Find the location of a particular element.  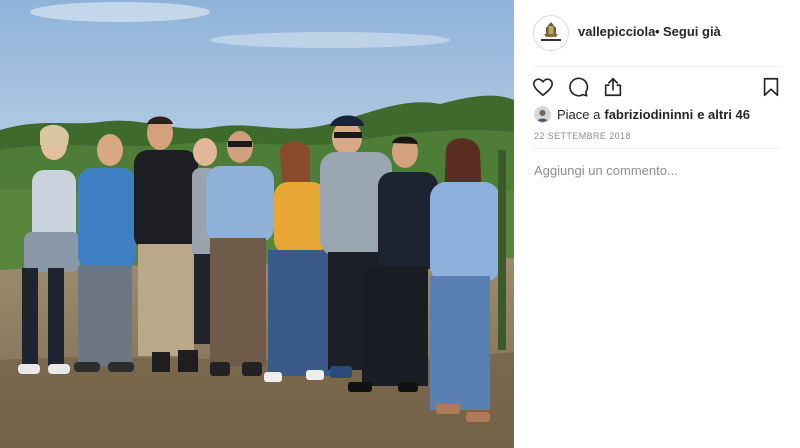

comment-button is located at coordinates (578, 87).